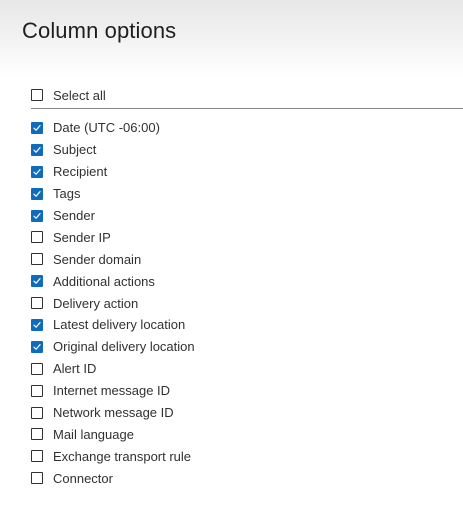 The image size is (463, 515). I want to click on column-option-label: Recipient, so click(80, 172).